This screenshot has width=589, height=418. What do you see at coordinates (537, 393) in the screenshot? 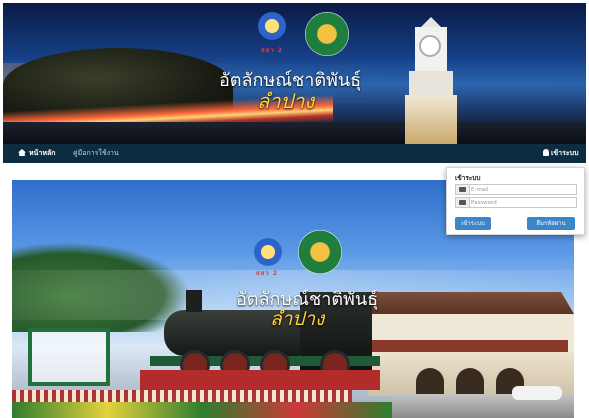
I see `car` at bounding box center [537, 393].